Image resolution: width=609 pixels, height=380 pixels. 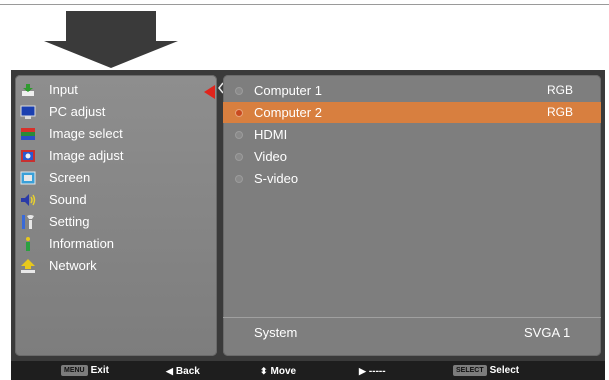 I want to click on top-rule, so click(x=304, y=4).